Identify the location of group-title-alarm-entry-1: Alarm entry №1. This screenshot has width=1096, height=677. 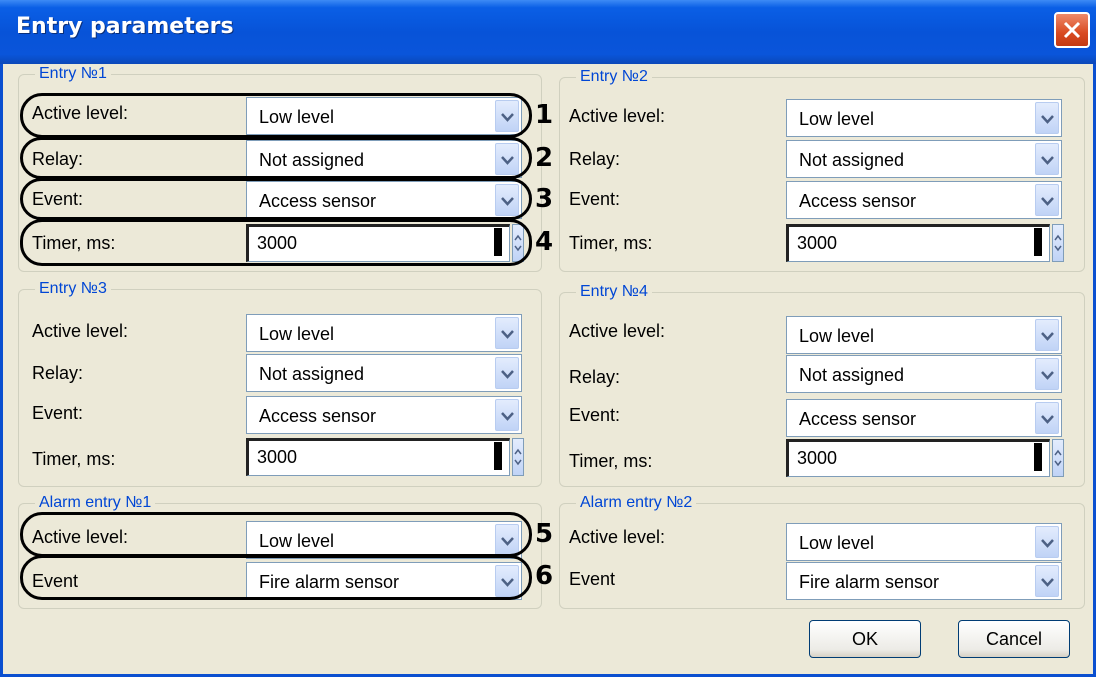
(95, 503).